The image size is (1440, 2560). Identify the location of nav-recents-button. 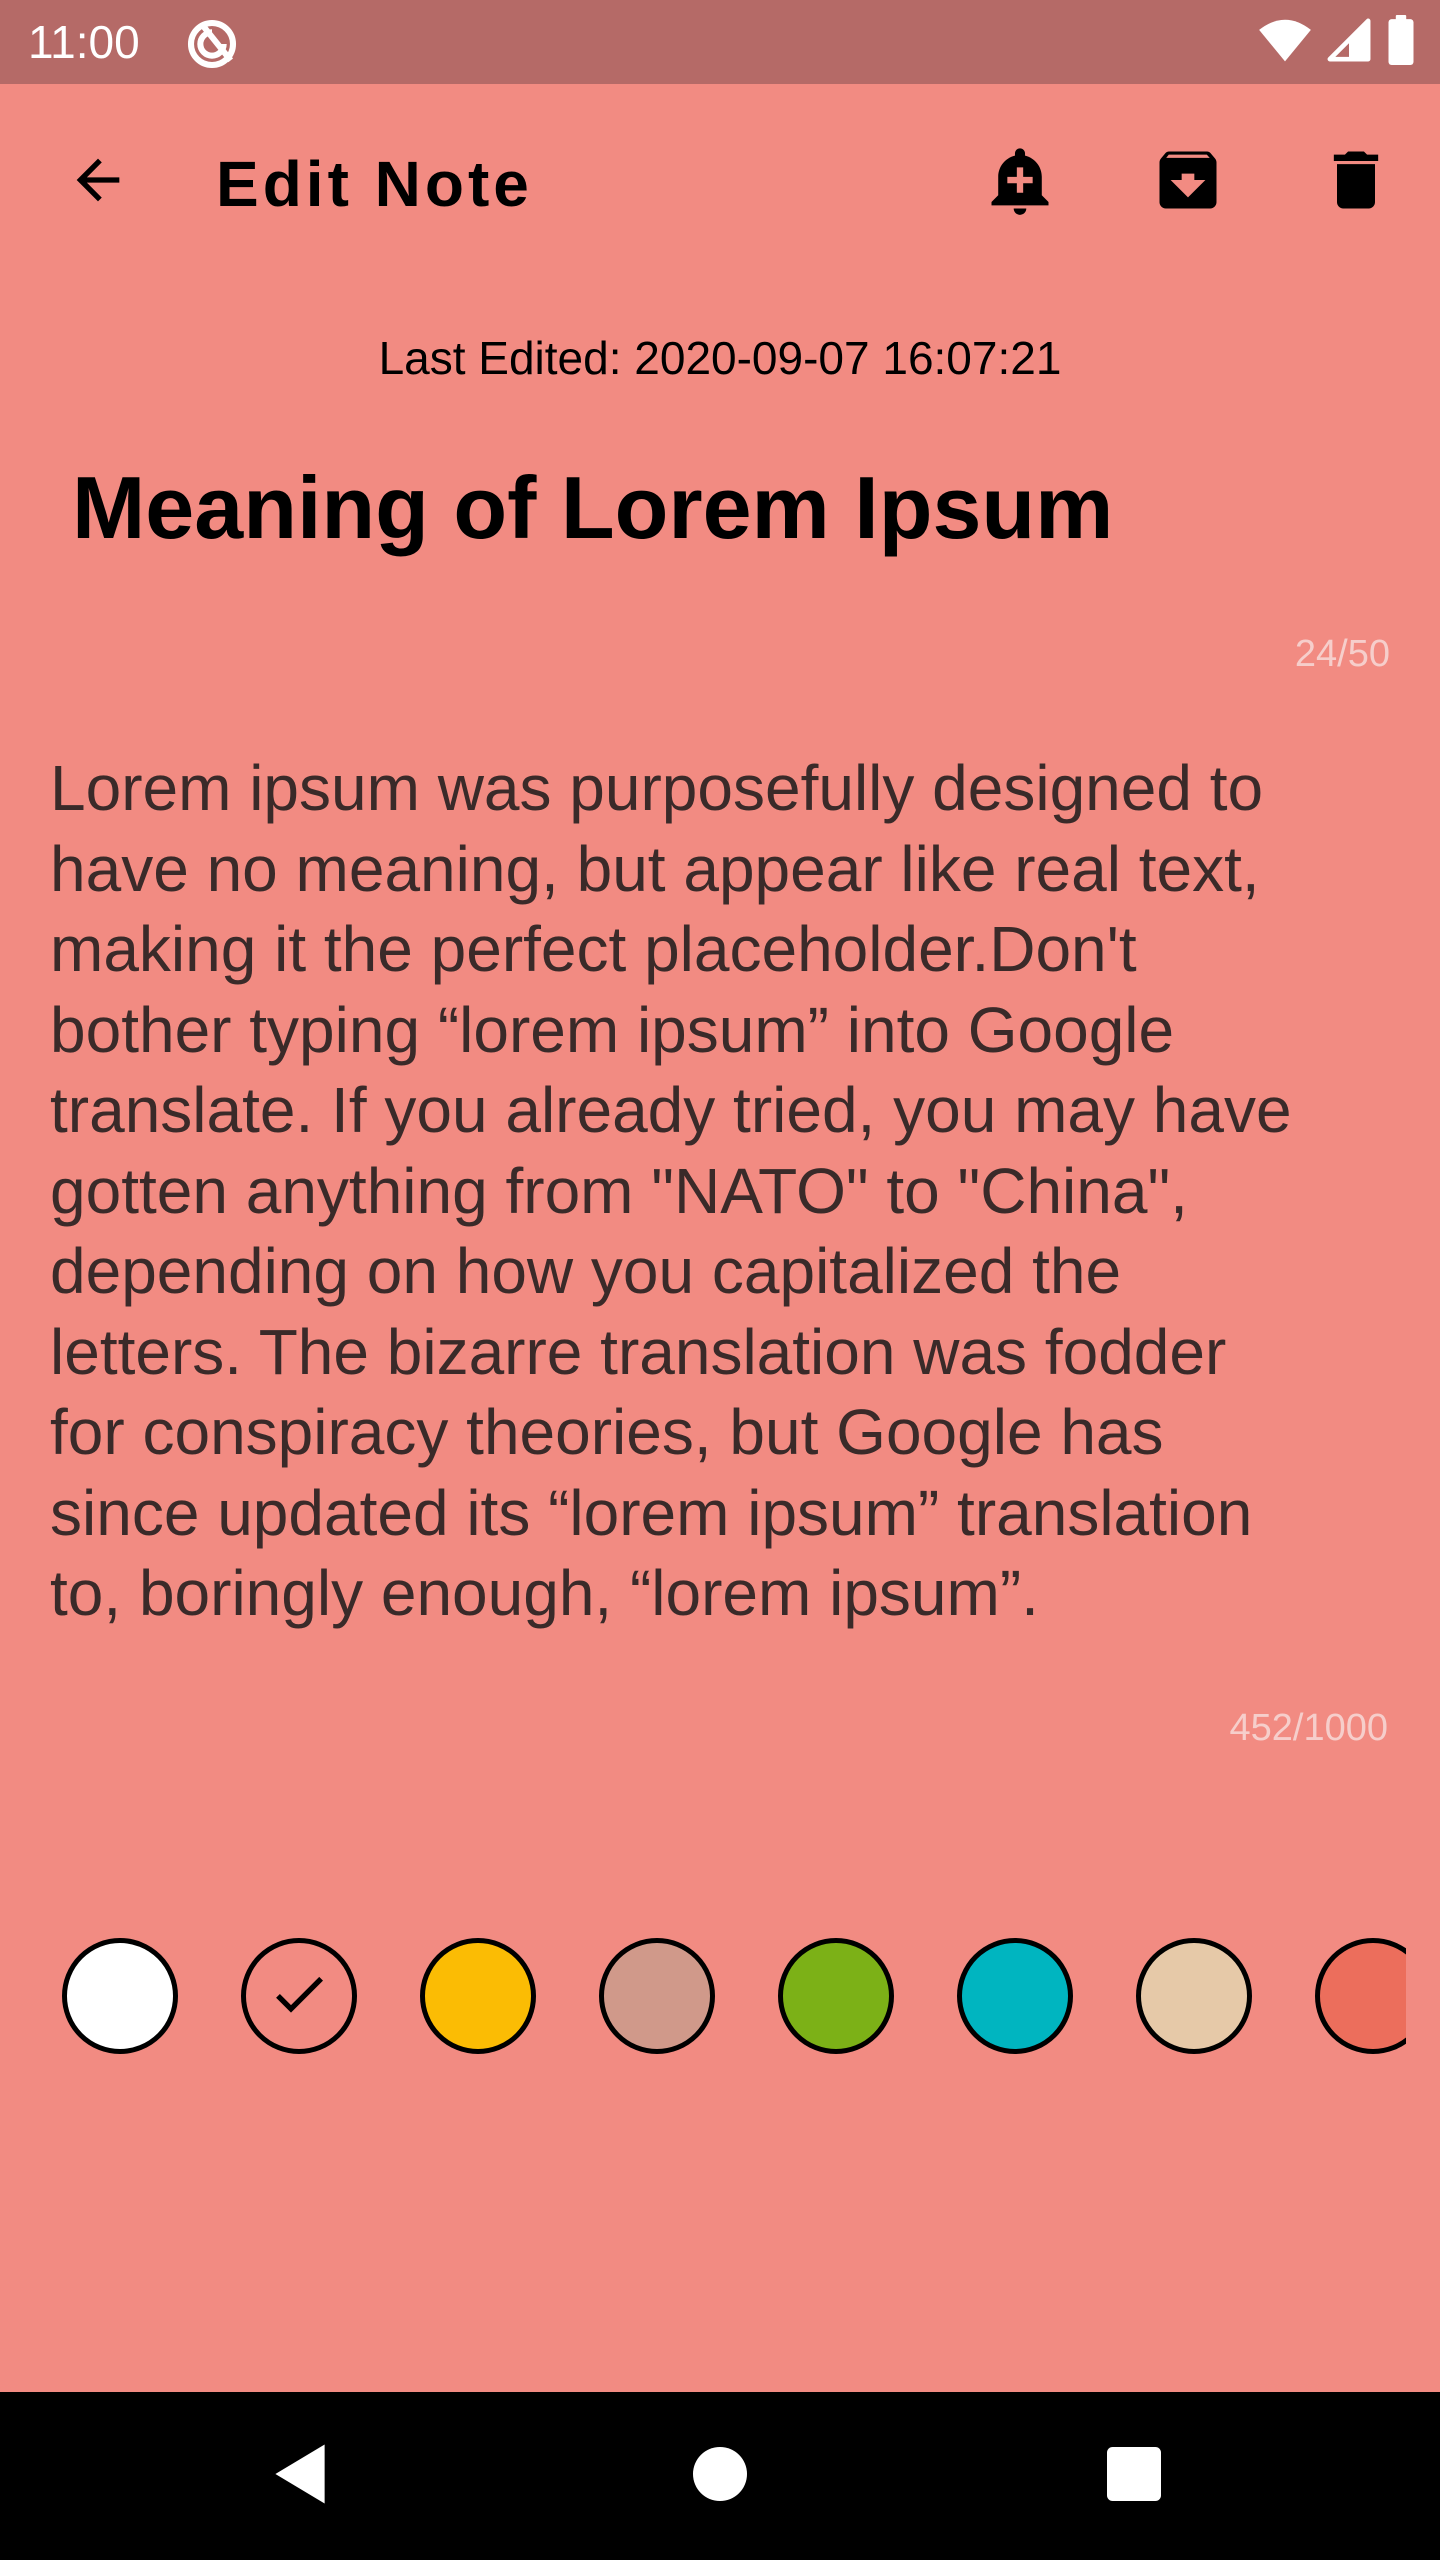
(1134, 2476).